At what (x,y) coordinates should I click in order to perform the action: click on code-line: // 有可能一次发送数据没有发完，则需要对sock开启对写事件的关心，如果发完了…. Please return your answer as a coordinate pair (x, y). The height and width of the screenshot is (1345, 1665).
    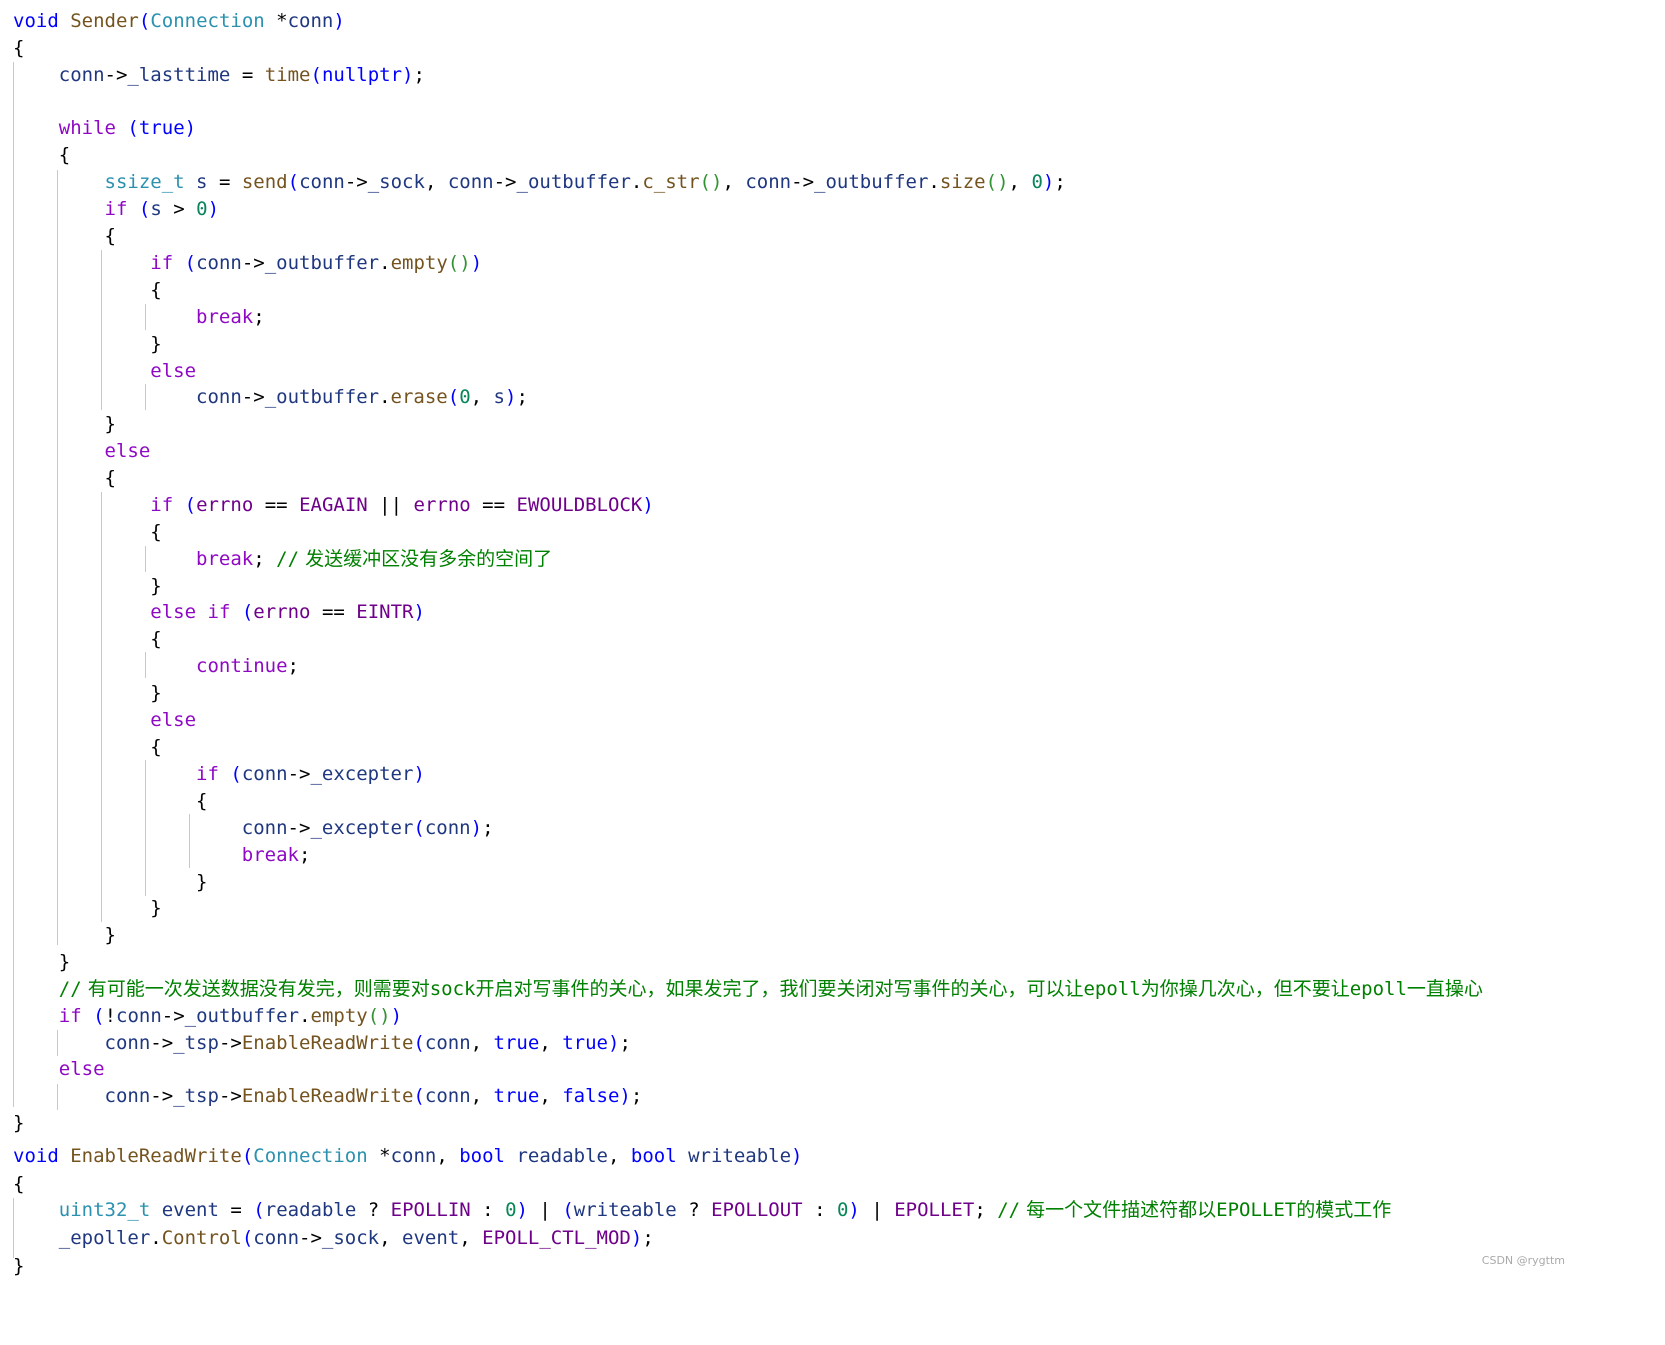
    Looking at the image, I should click on (770, 989).